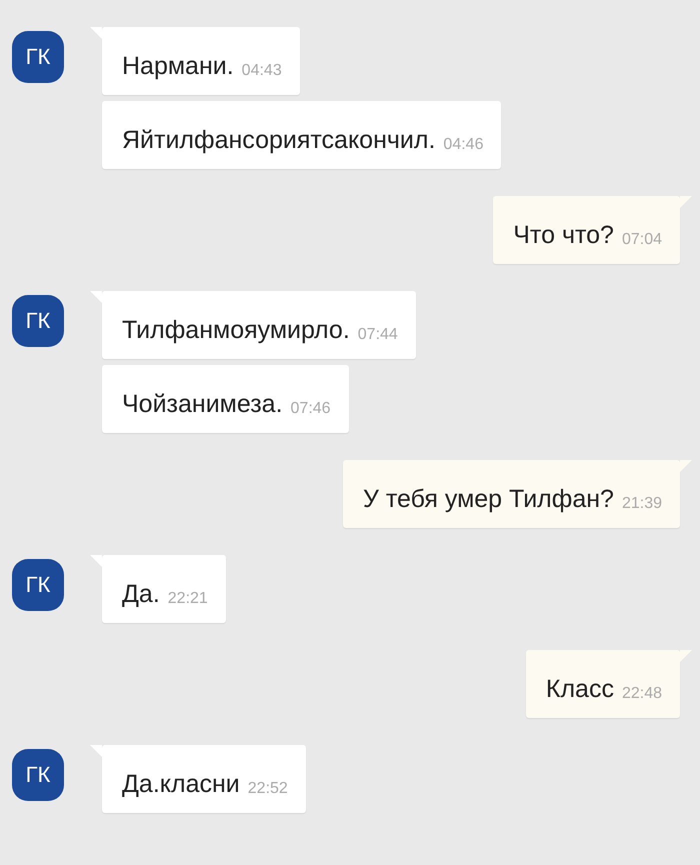 This screenshot has width=700, height=865. I want to click on message-text: Класс, so click(580, 689).